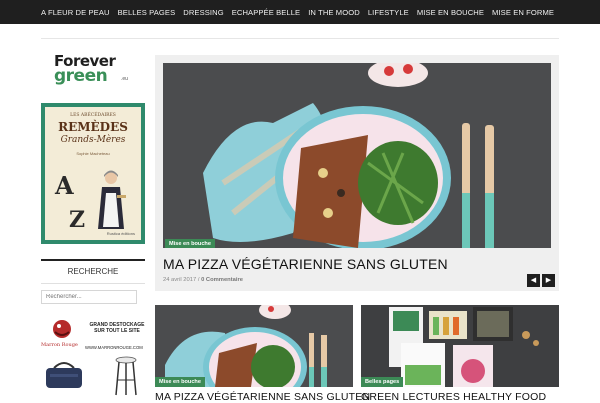 Image resolution: width=600 pixels, height=403 pixels. I want to click on book-publisher: Rustica éditions, so click(120, 233).